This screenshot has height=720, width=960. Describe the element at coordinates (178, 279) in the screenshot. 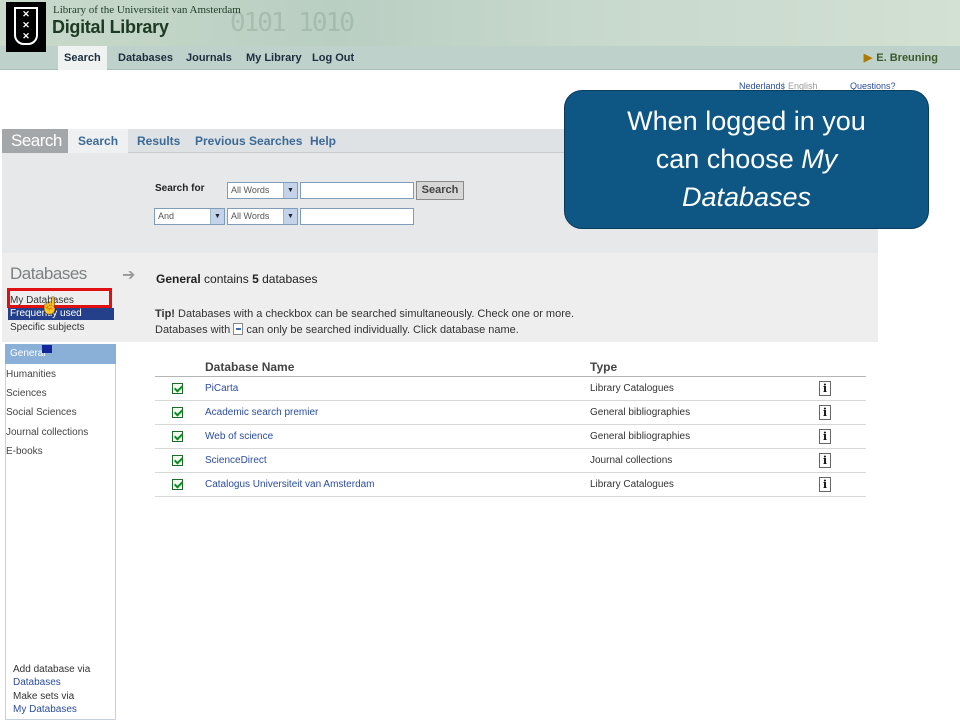

I see `category-name: General` at that location.